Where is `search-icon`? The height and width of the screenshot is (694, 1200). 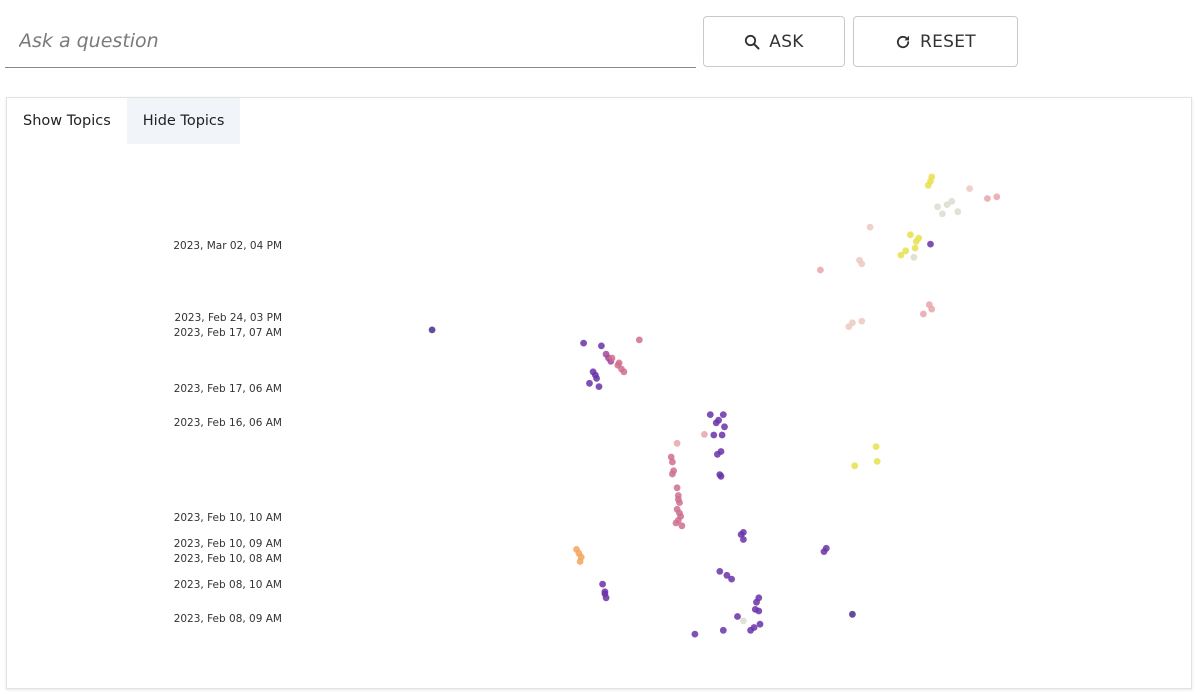
search-icon is located at coordinates (752, 42).